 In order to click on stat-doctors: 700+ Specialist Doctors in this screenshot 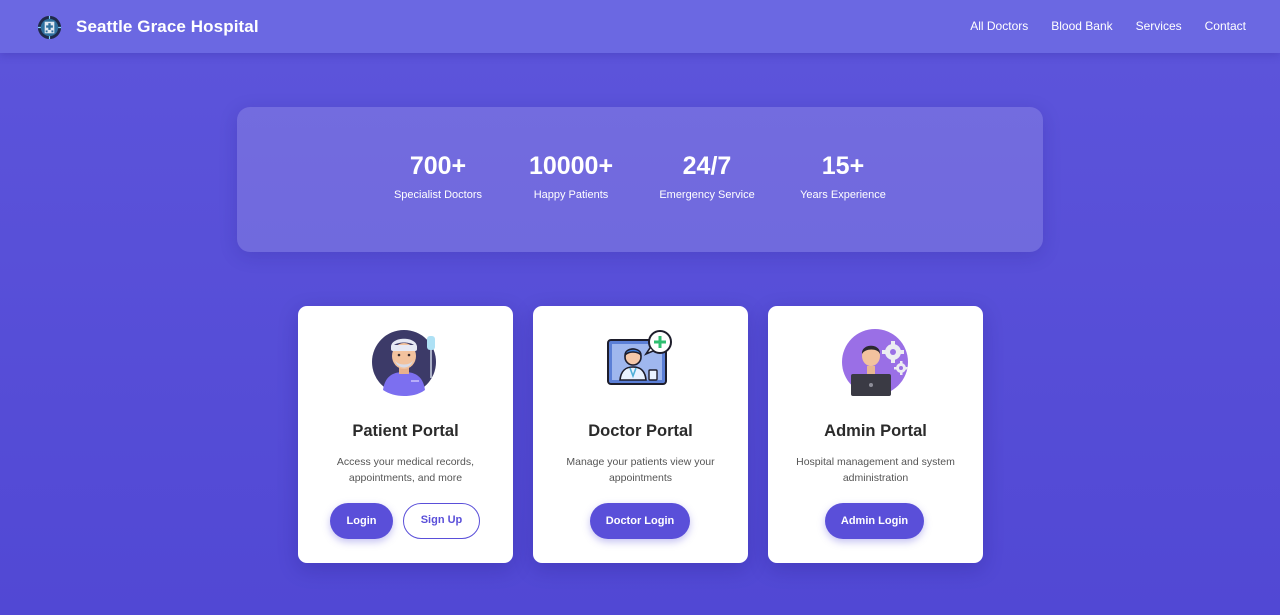, I will do `click(438, 176)`.